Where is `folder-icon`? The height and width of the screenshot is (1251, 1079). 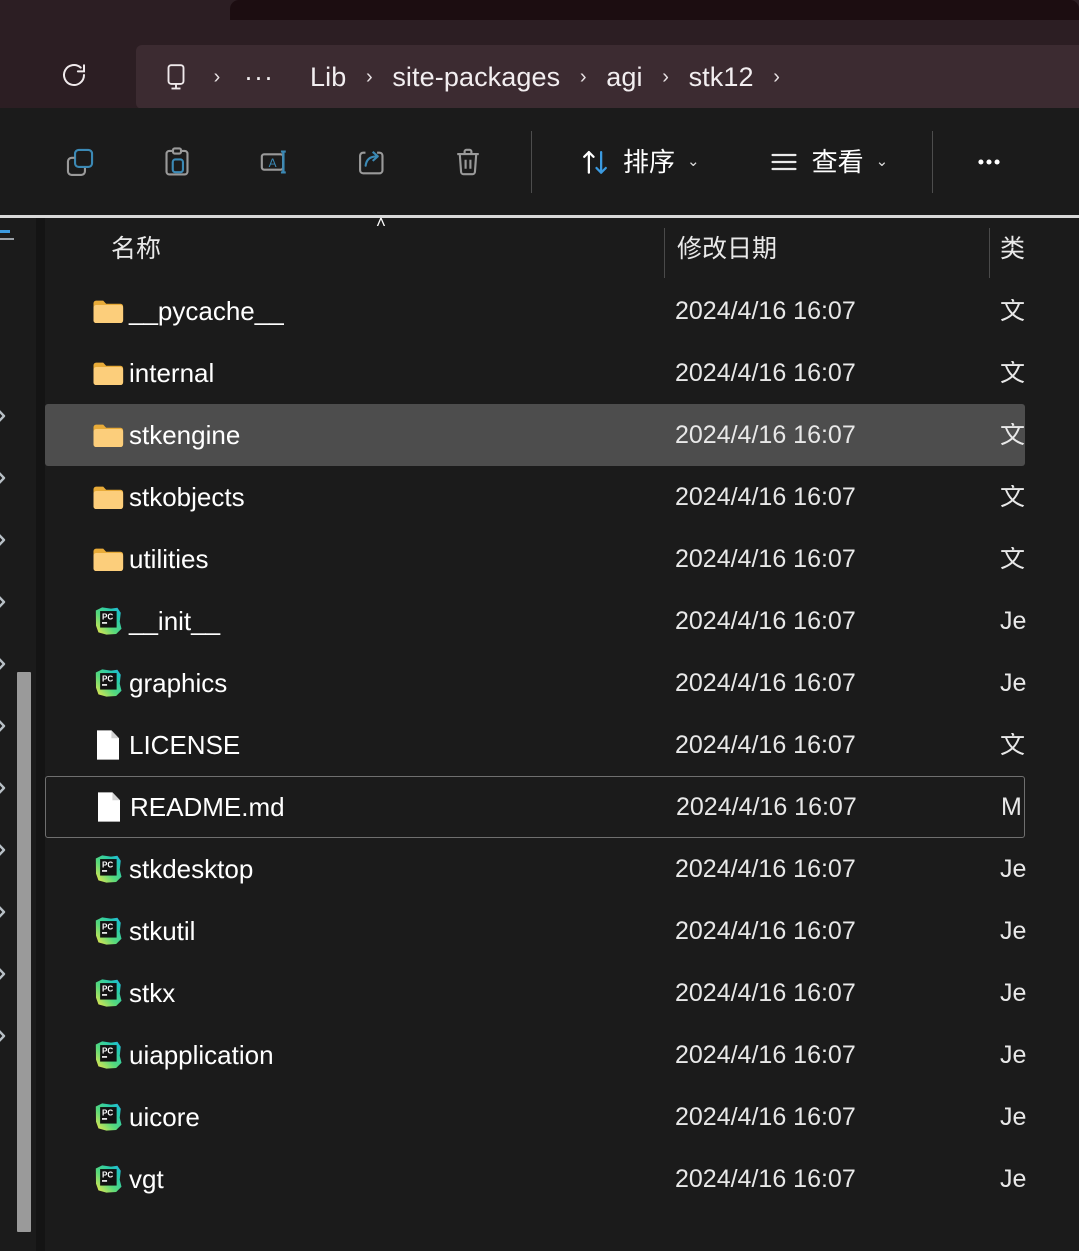
folder-icon is located at coordinates (108, 559).